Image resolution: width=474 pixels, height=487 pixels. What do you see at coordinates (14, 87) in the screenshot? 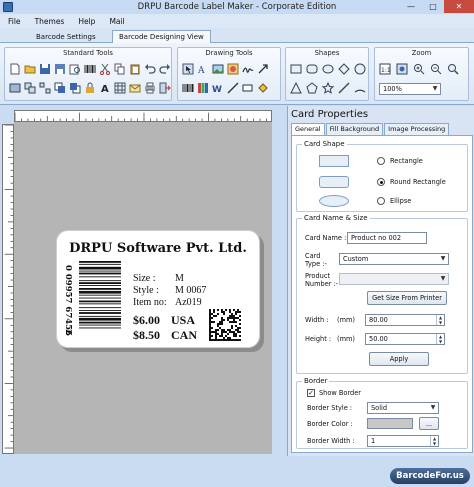
I see `align-icon` at bounding box center [14, 87].